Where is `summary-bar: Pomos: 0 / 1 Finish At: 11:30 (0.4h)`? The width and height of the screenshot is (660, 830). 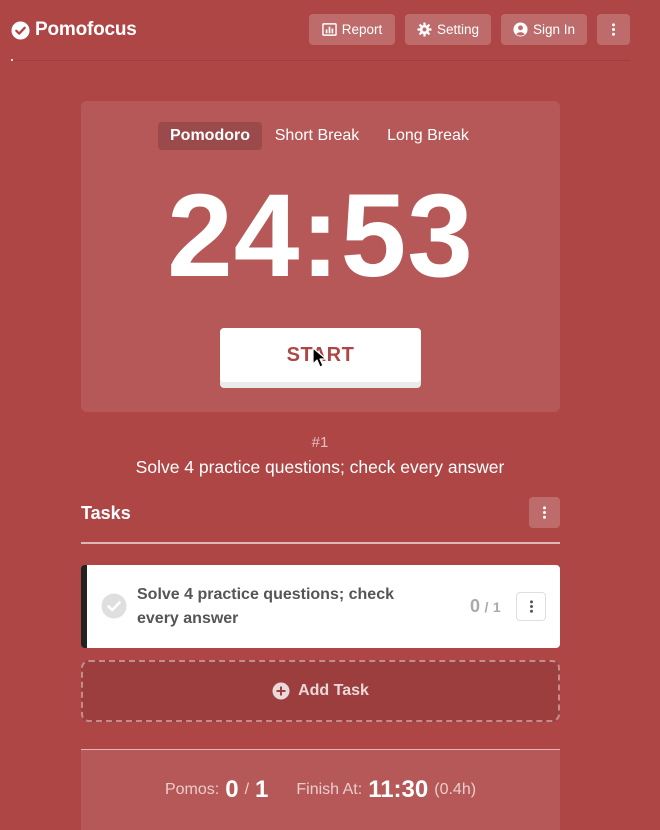 summary-bar: Pomos: 0 / 1 Finish At: 11:30 (0.4h) is located at coordinates (320, 790).